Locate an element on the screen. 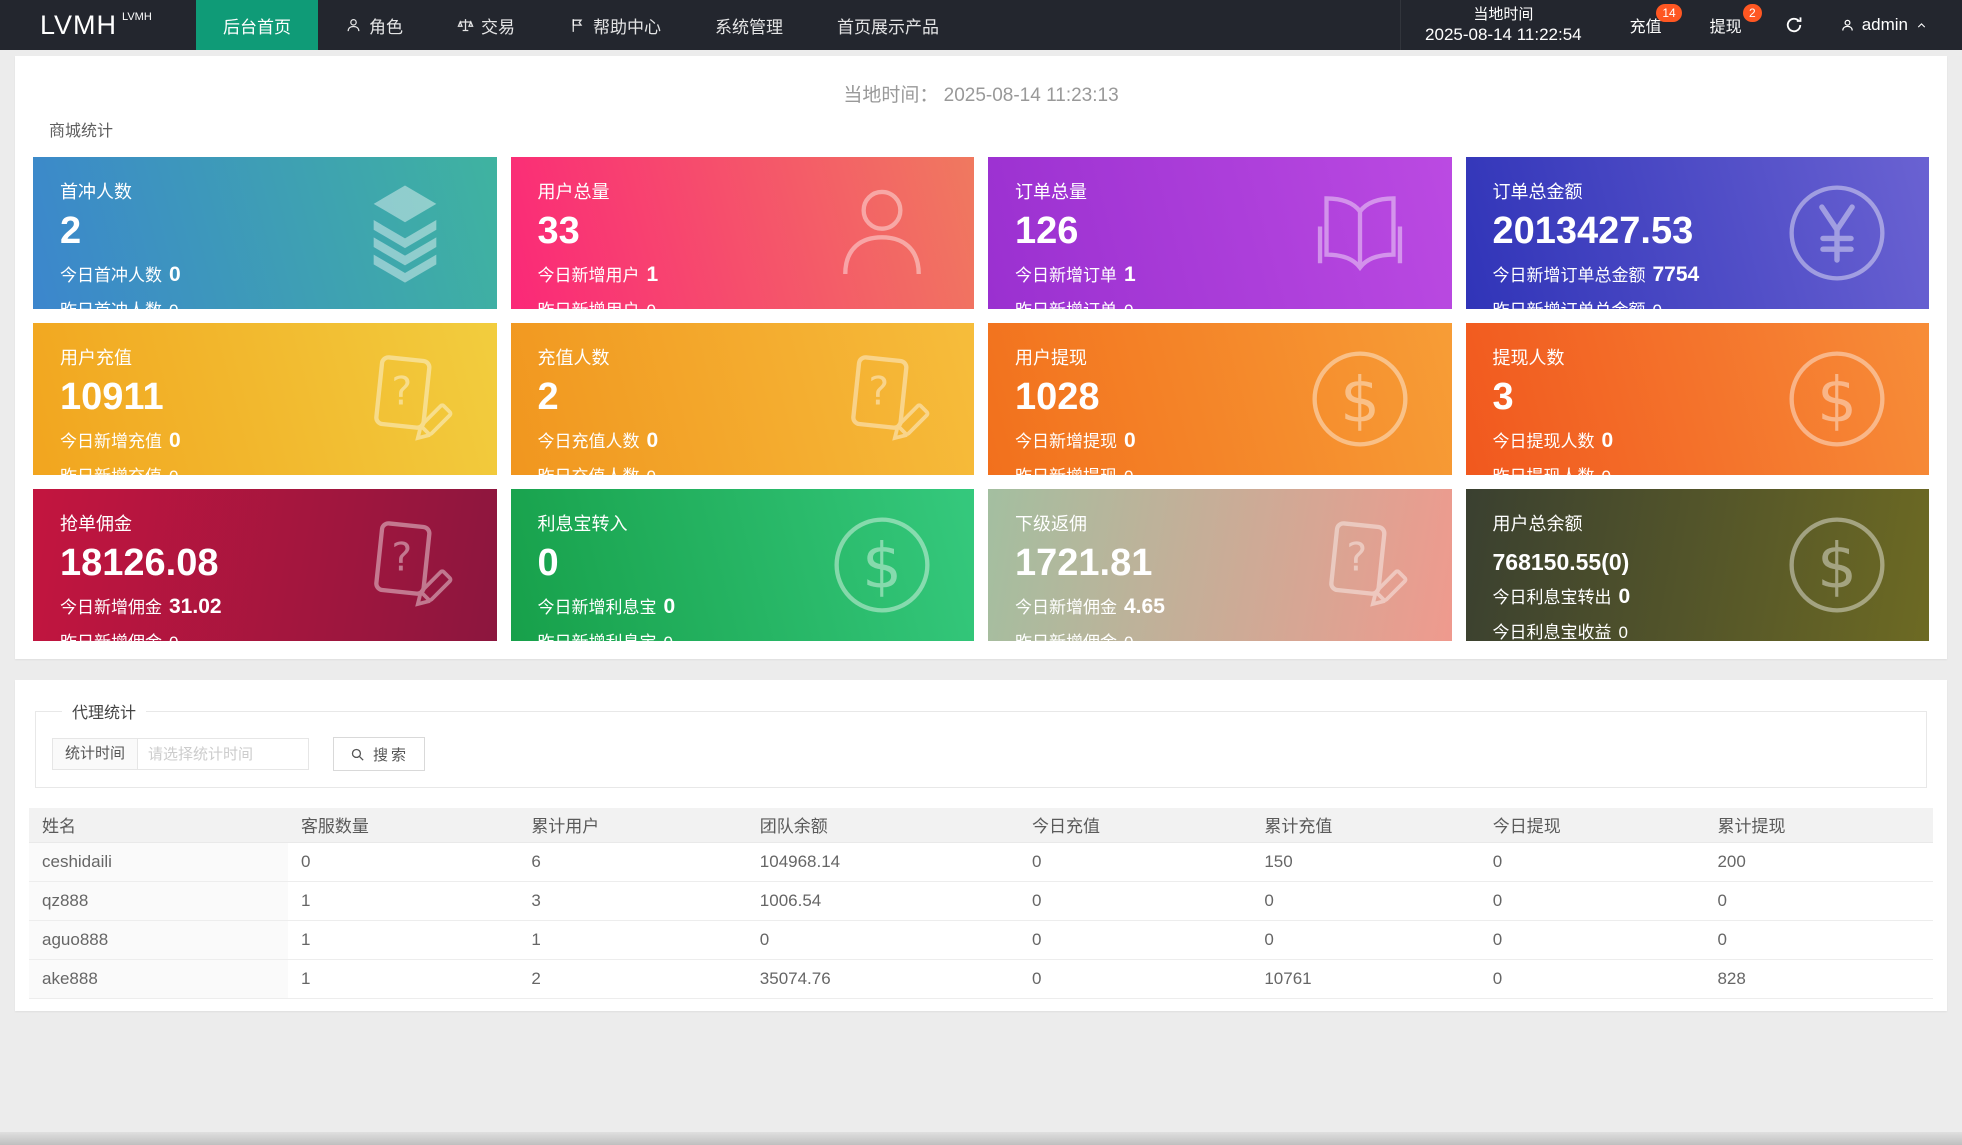  search-button: 搜索 is located at coordinates (379, 754).